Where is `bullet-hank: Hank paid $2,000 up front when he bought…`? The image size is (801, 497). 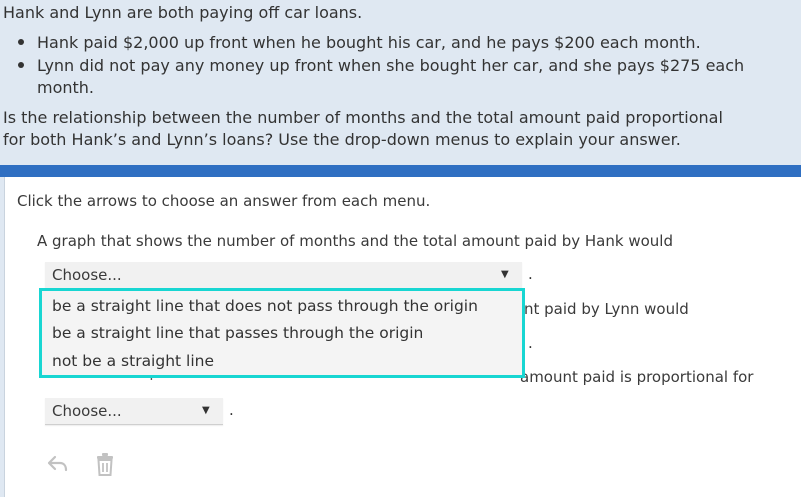 bullet-hank: Hank paid $2,000 up front when he bought… is located at coordinates (369, 42).